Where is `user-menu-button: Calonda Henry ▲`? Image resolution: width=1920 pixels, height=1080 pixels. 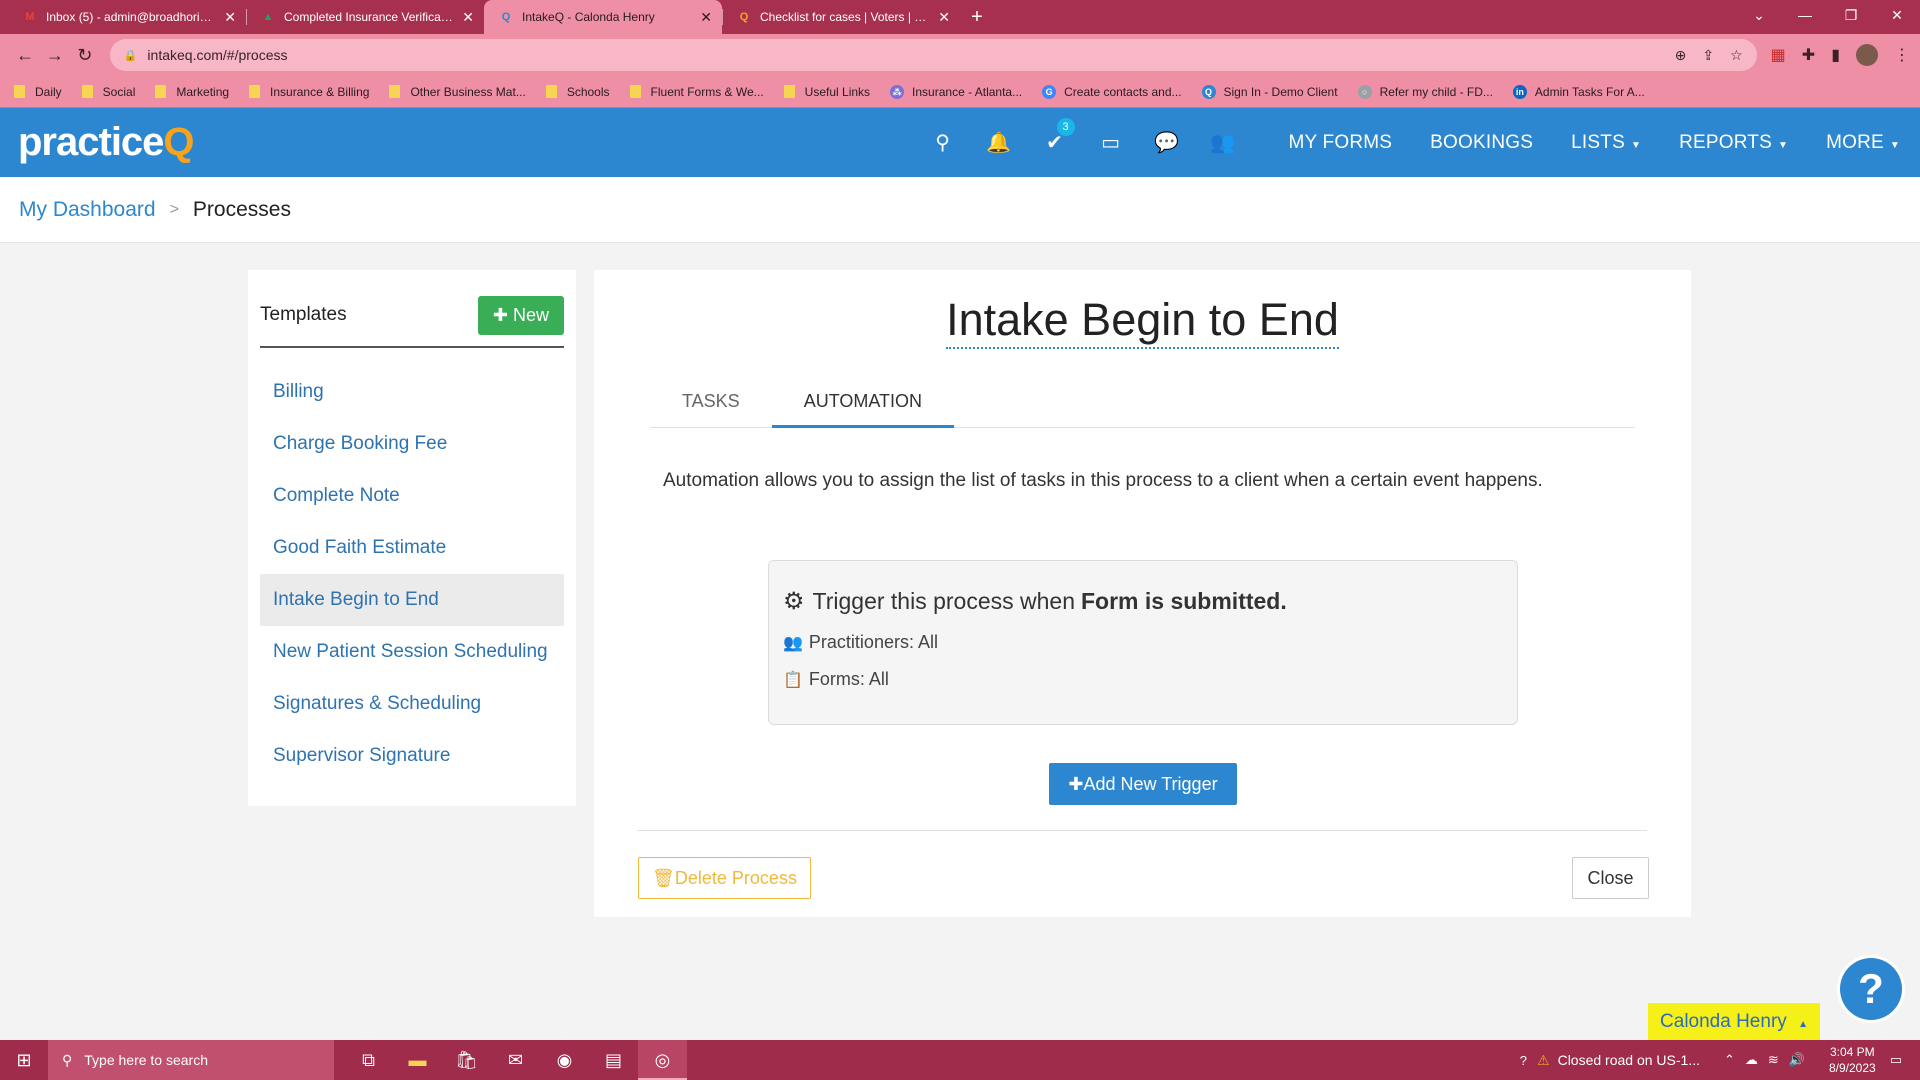 user-menu-button: Calonda Henry ▲ is located at coordinates (1734, 1022).